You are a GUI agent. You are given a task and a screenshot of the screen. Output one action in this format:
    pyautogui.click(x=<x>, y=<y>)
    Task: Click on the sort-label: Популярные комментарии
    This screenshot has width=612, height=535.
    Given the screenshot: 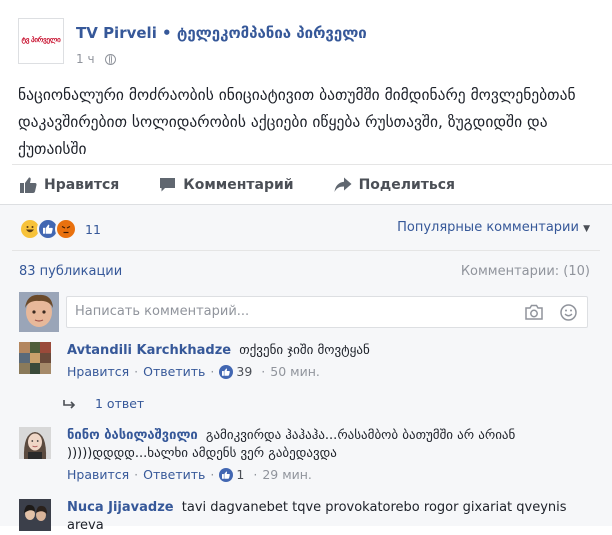 What is the action you would take?
    pyautogui.click(x=488, y=227)
    